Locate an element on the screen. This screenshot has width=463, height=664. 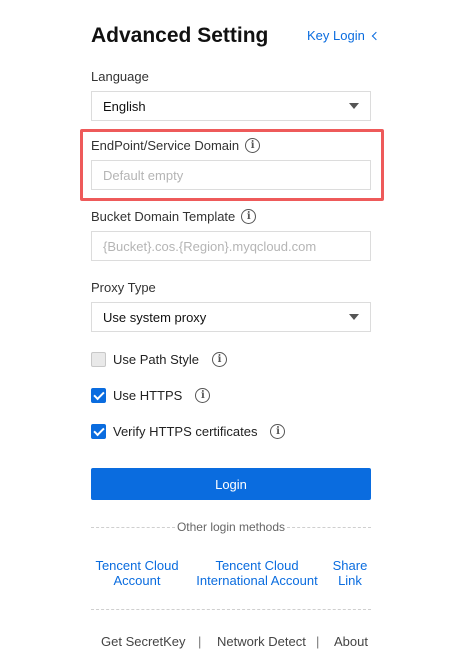
endpoint-field is located at coordinates (231, 175).